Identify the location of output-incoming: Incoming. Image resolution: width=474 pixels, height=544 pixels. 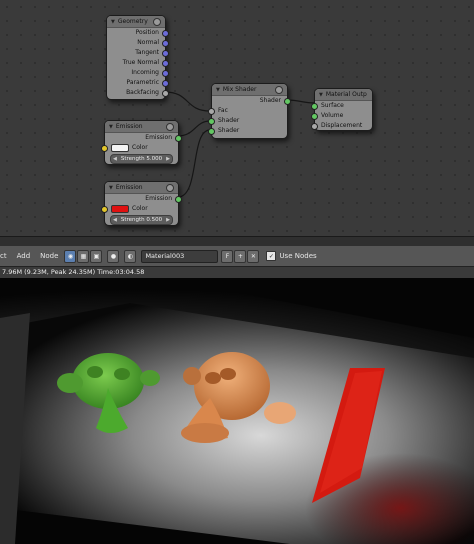
(138, 73).